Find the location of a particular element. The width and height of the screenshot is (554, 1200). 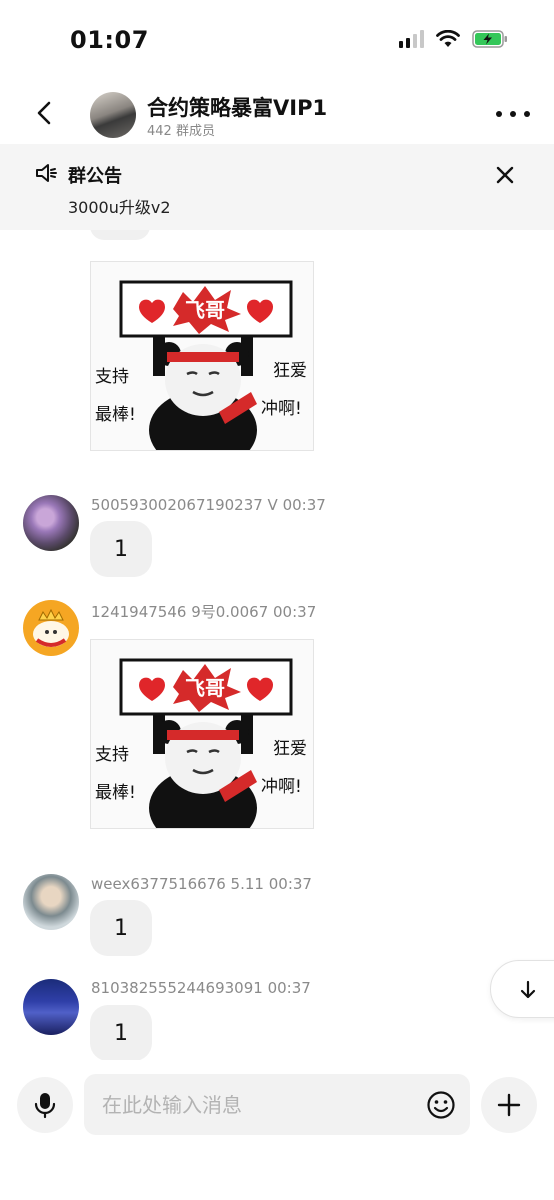

back-button is located at coordinates (45, 113).